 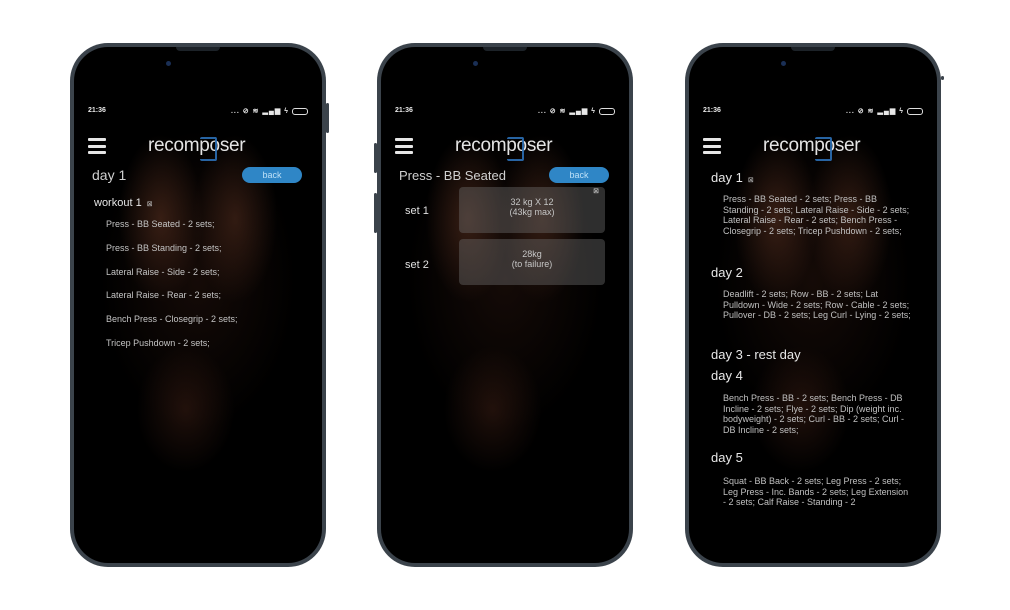 What do you see at coordinates (158, 343) in the screenshot?
I see `exercise-item: Tricep Pushdown - 2 sets;` at bounding box center [158, 343].